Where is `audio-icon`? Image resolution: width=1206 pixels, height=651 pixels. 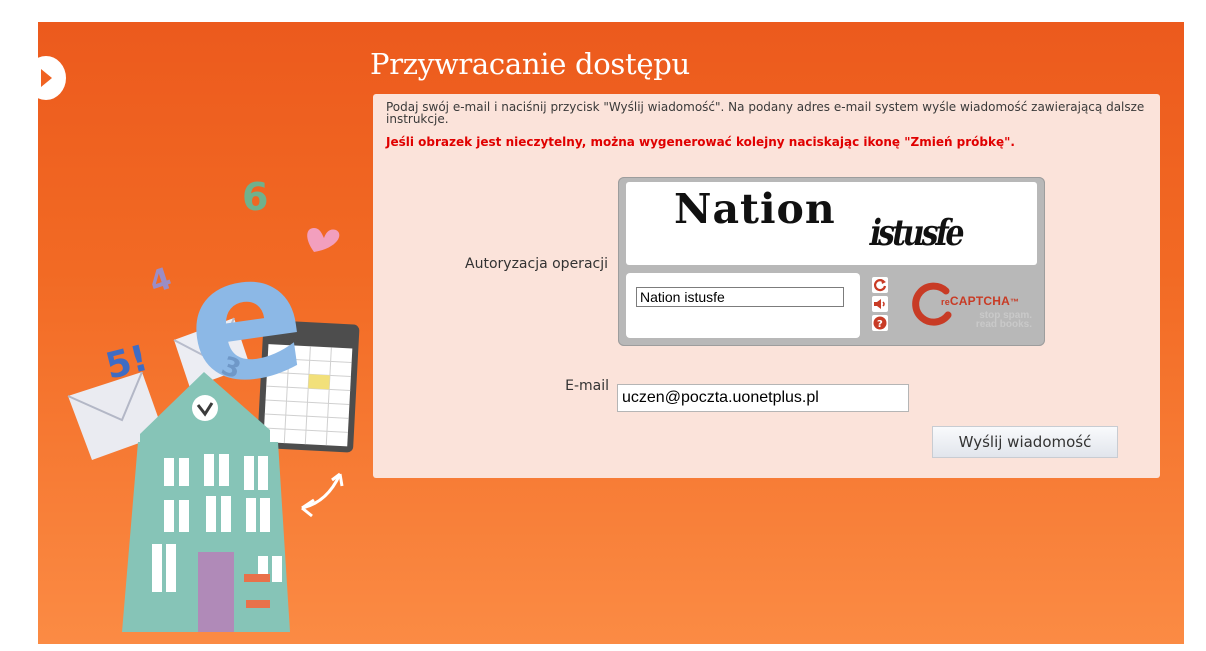 audio-icon is located at coordinates (880, 304).